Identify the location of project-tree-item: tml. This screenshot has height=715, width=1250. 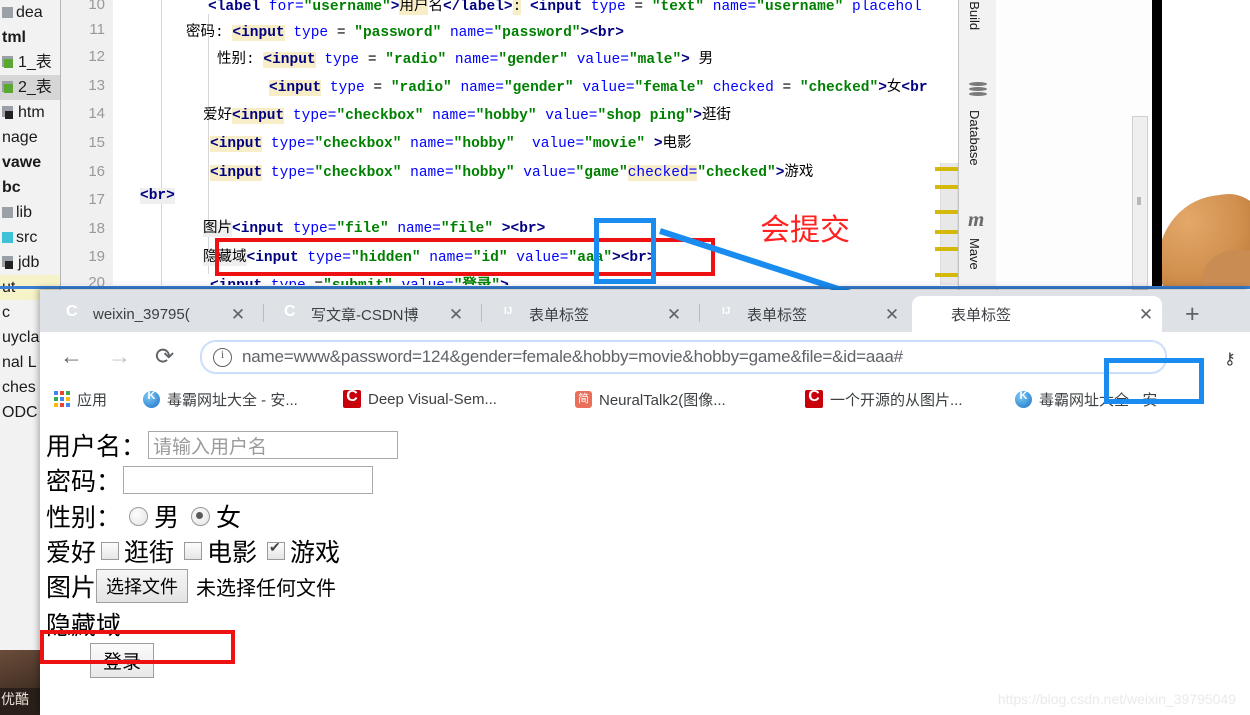
(30, 37).